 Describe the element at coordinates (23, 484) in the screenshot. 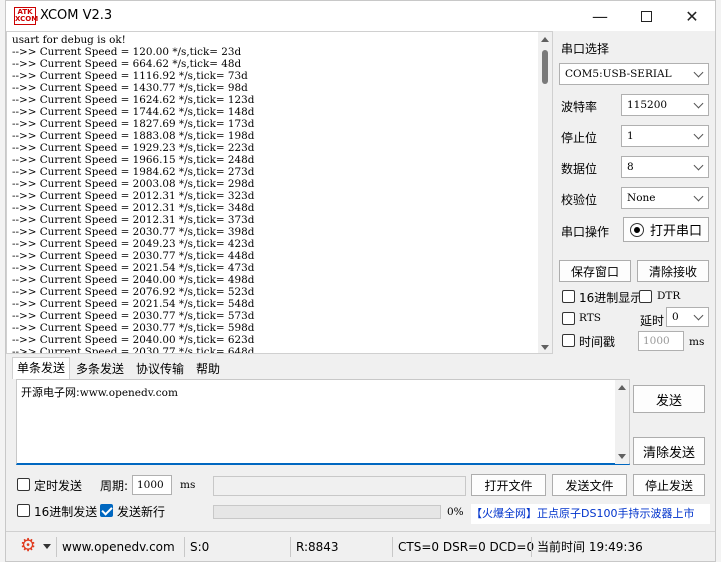

I see `timed-send-checkbox` at that location.